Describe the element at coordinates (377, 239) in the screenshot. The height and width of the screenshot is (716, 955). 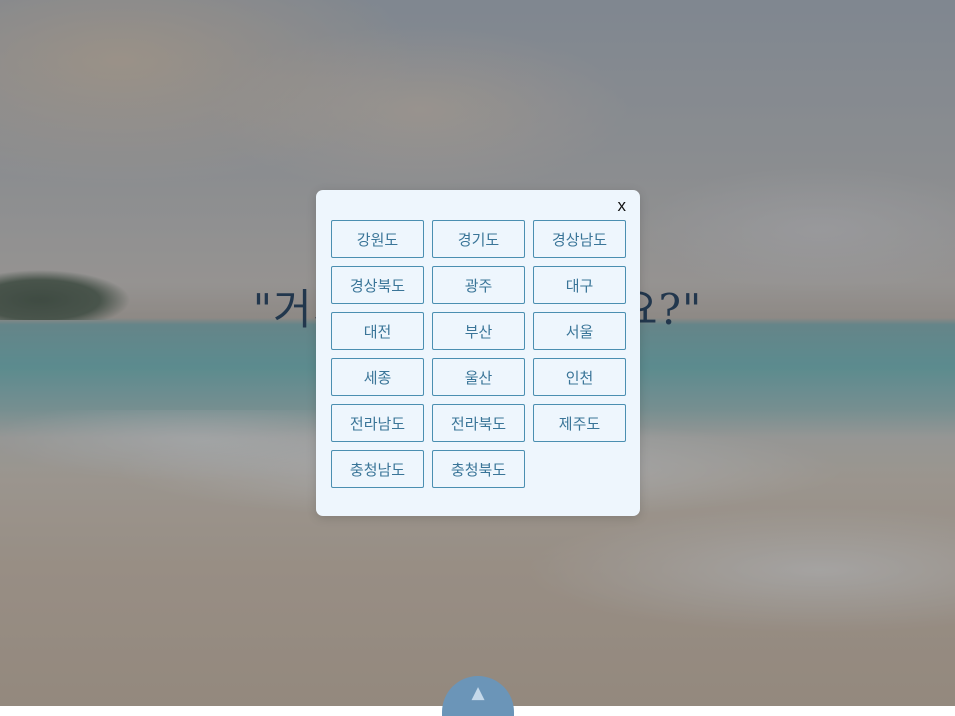
I see `region-button-gangwon: 강원도` at that location.